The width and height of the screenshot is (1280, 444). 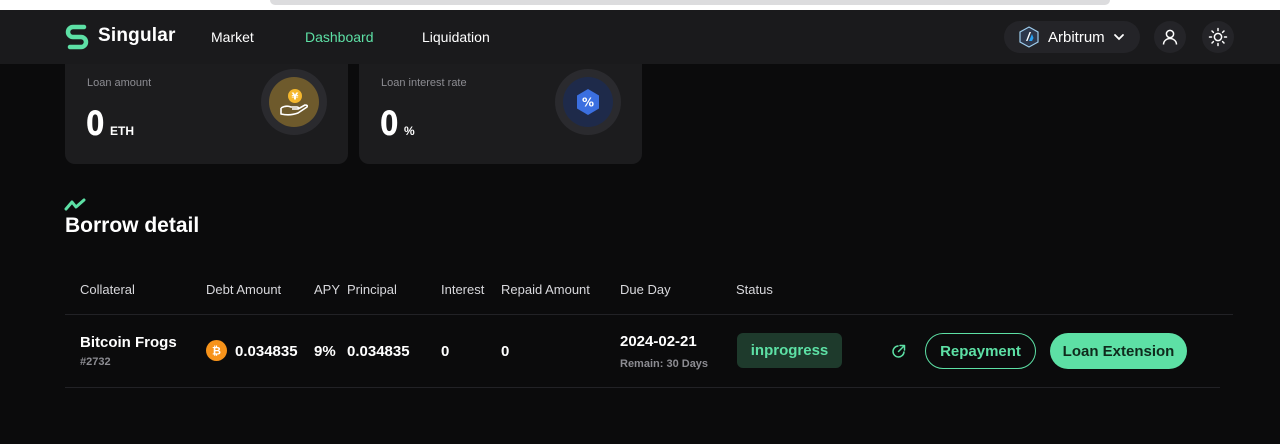 I want to click on trend-icon, so click(x=75, y=204).